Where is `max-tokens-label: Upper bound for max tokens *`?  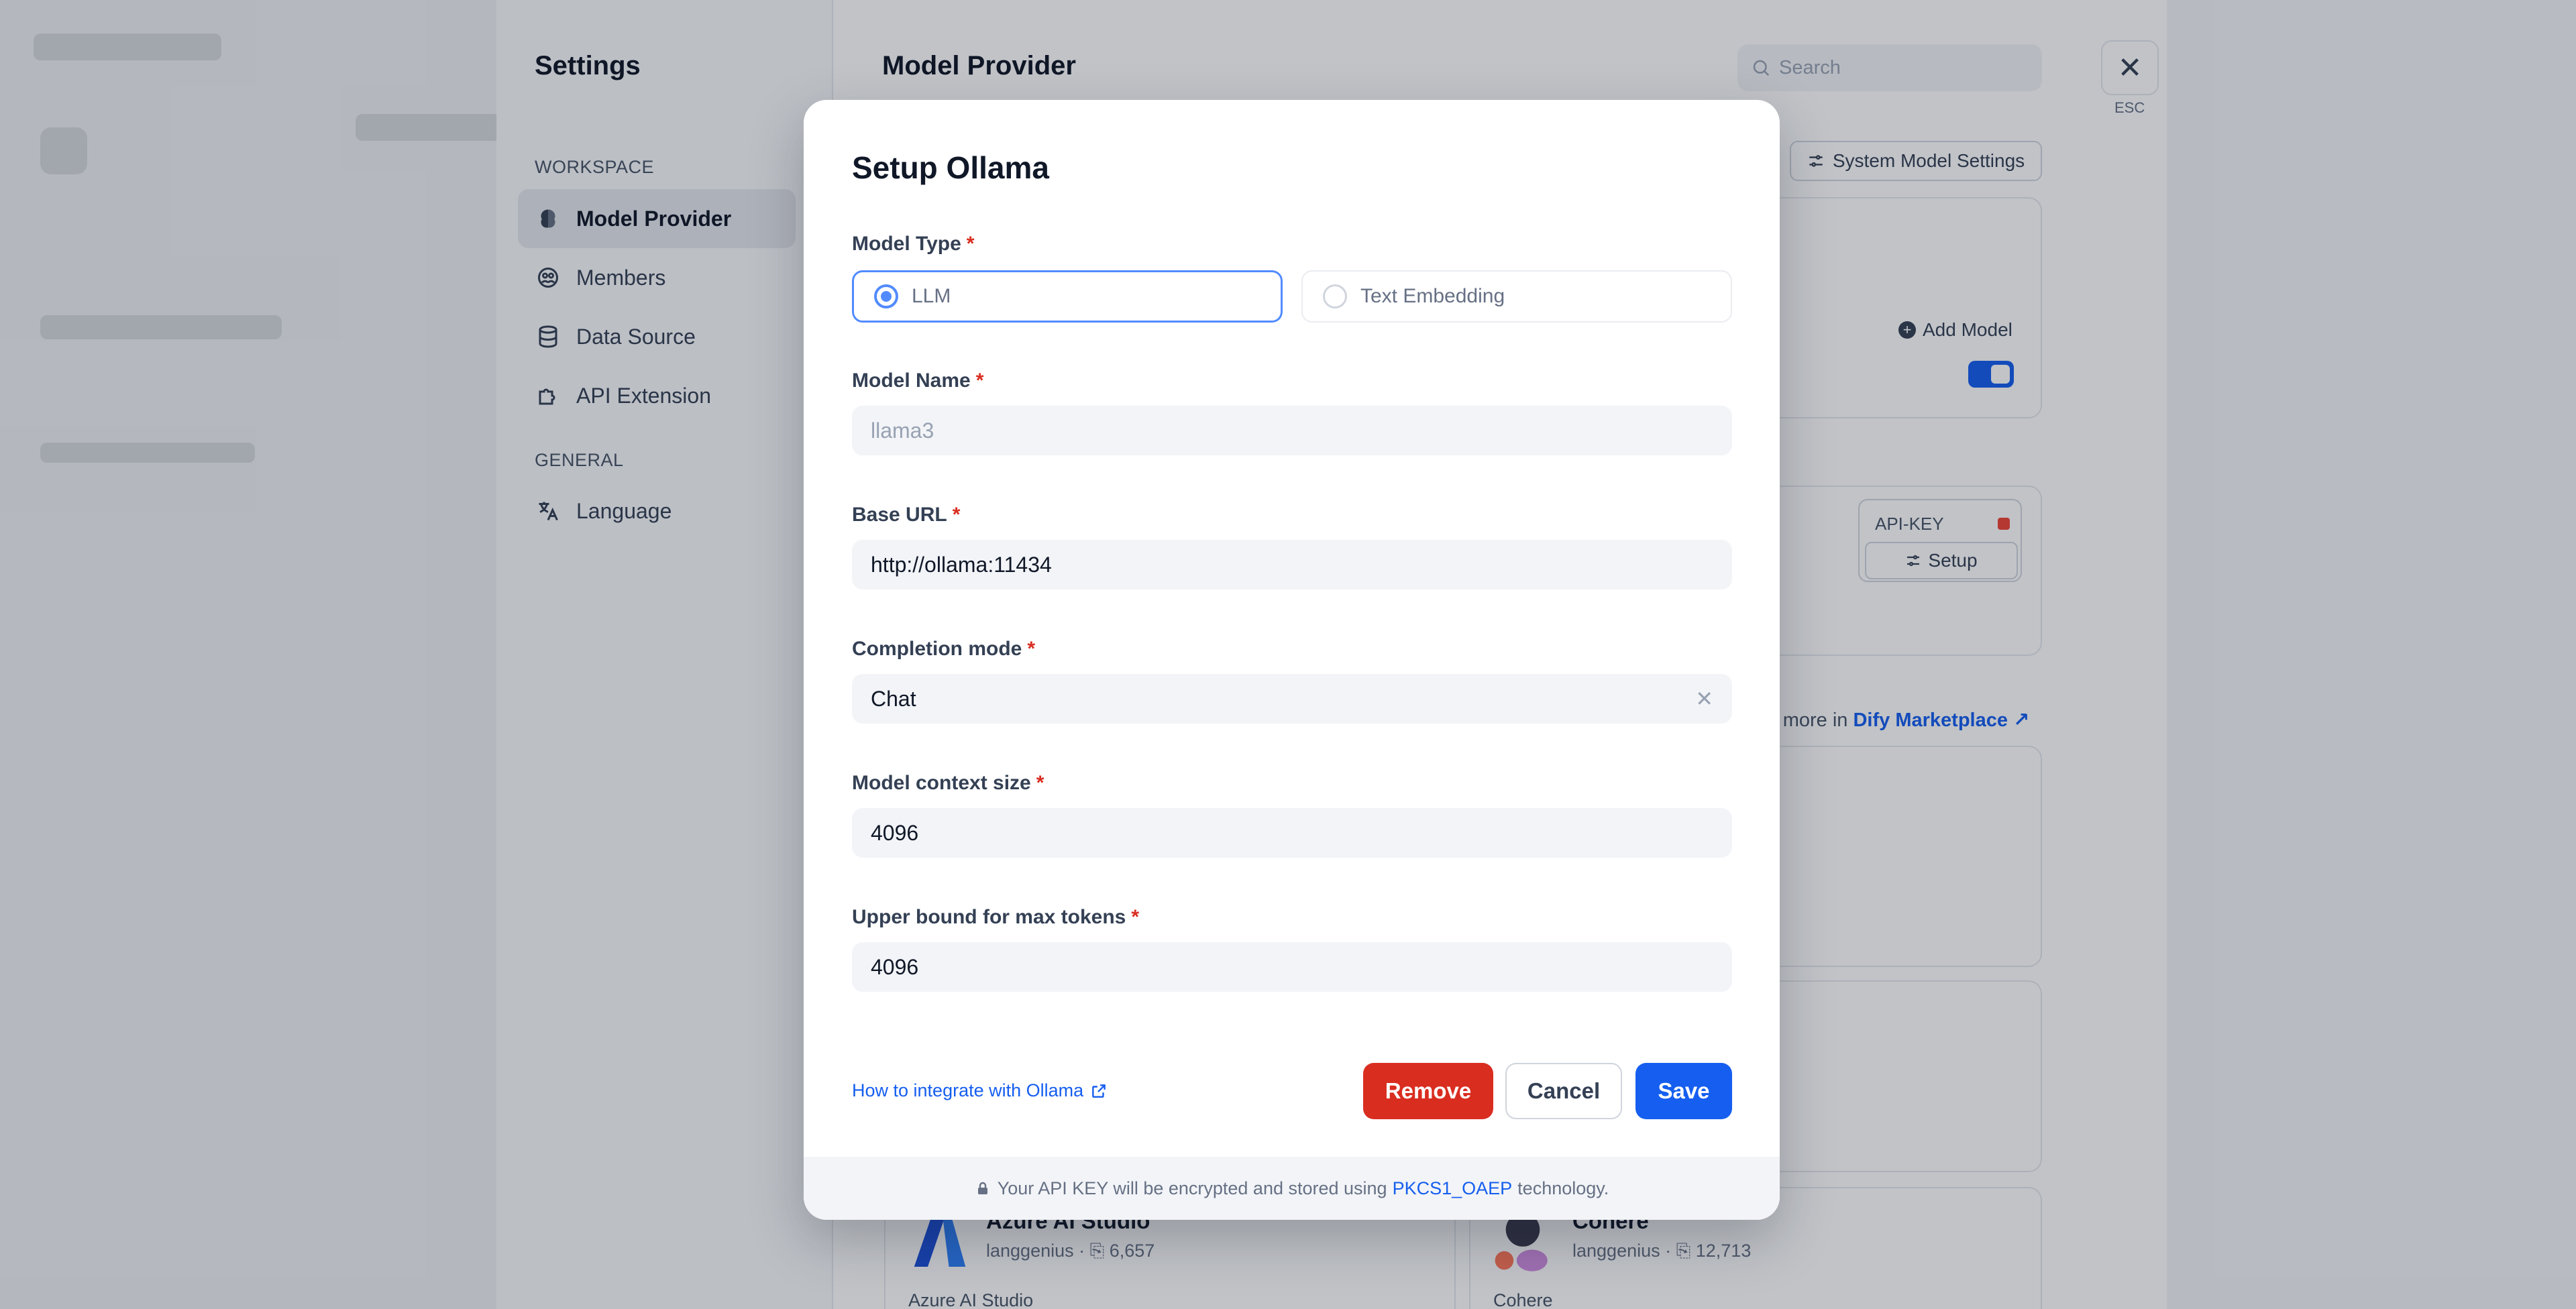 max-tokens-label: Upper bound for max tokens * is located at coordinates (995, 918).